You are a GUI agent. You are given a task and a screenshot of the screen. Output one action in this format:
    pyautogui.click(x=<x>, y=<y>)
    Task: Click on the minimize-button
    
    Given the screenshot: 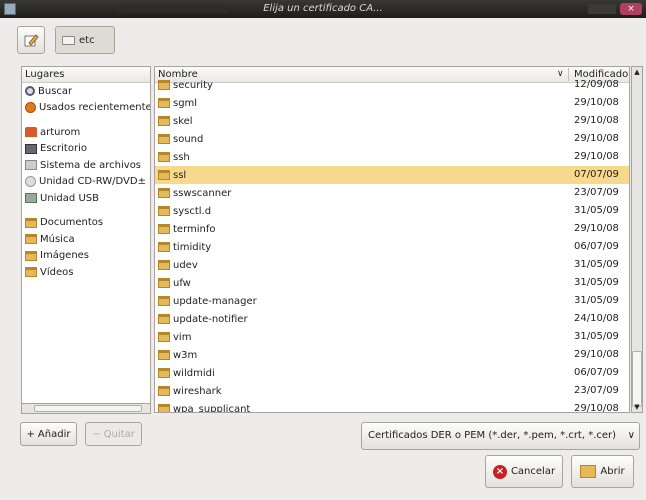 What is the action you would take?
    pyautogui.click(x=602, y=9)
    